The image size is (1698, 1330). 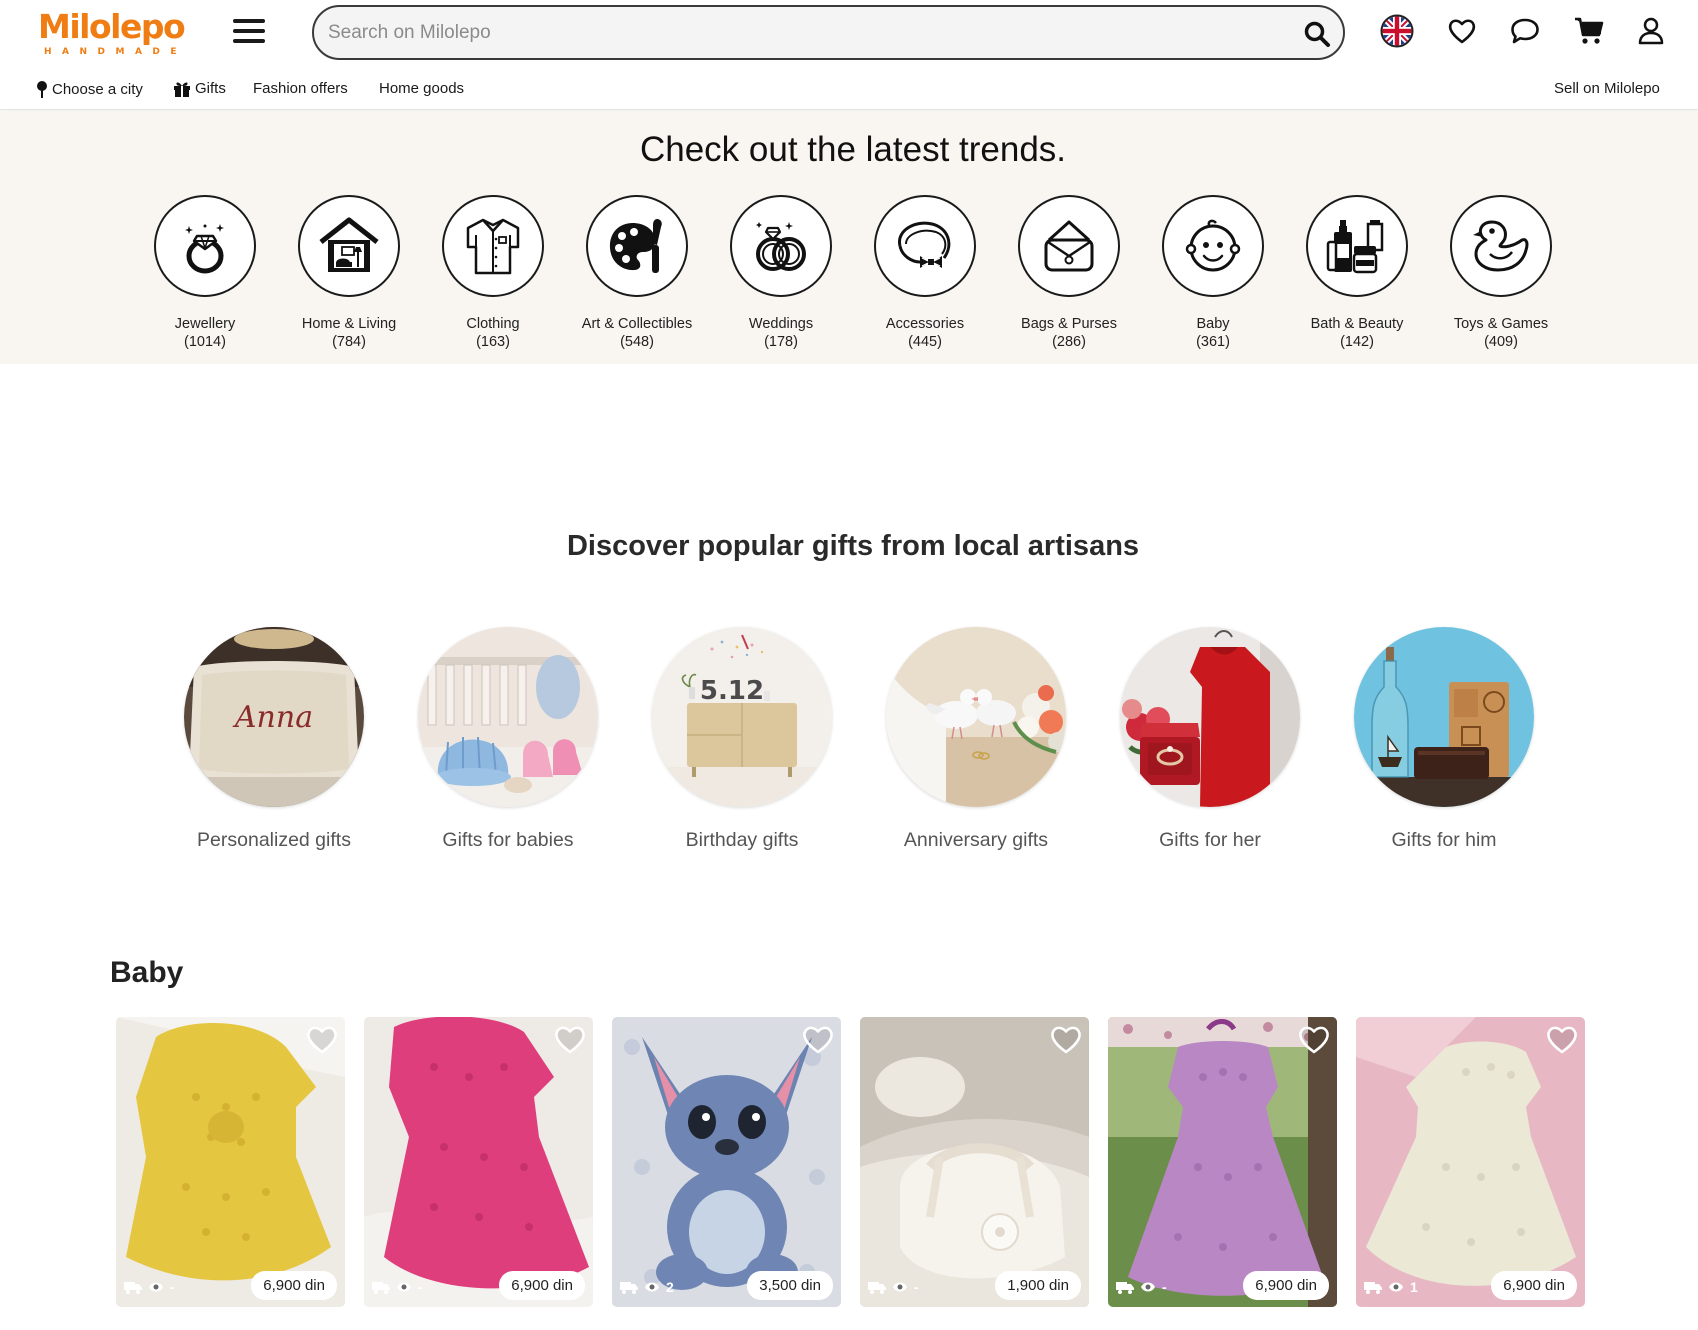 I want to click on category-jewellery: Jewellery (1014), so click(x=205, y=273).